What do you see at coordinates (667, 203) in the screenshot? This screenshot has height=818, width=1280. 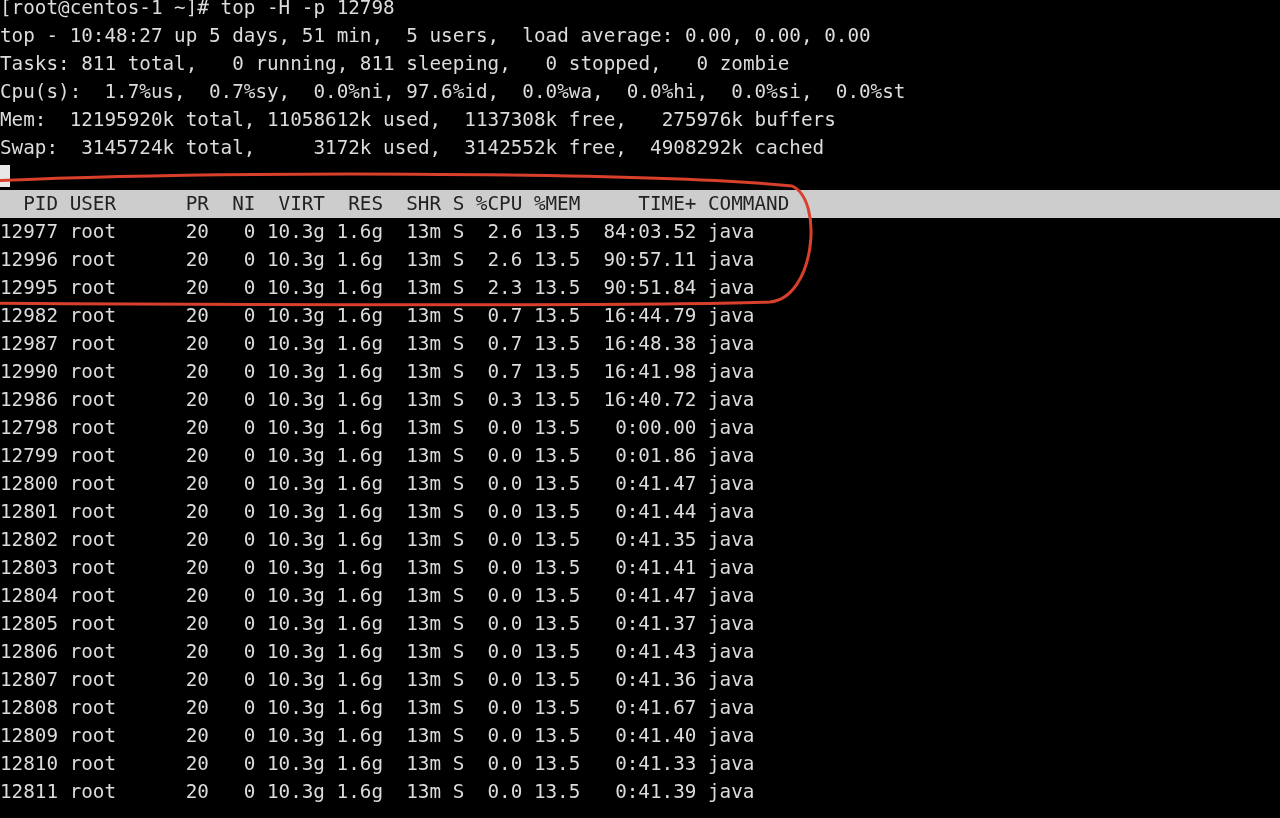 I see `column-header: TIME+` at bounding box center [667, 203].